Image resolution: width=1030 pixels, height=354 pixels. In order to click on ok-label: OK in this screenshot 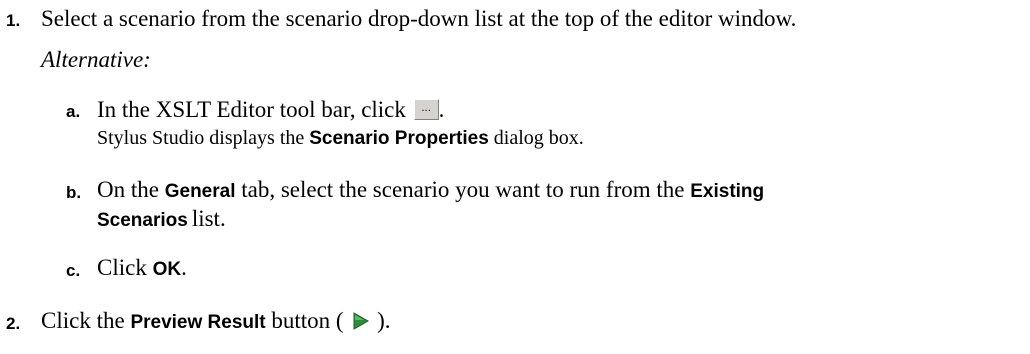, I will do `click(167, 269)`.